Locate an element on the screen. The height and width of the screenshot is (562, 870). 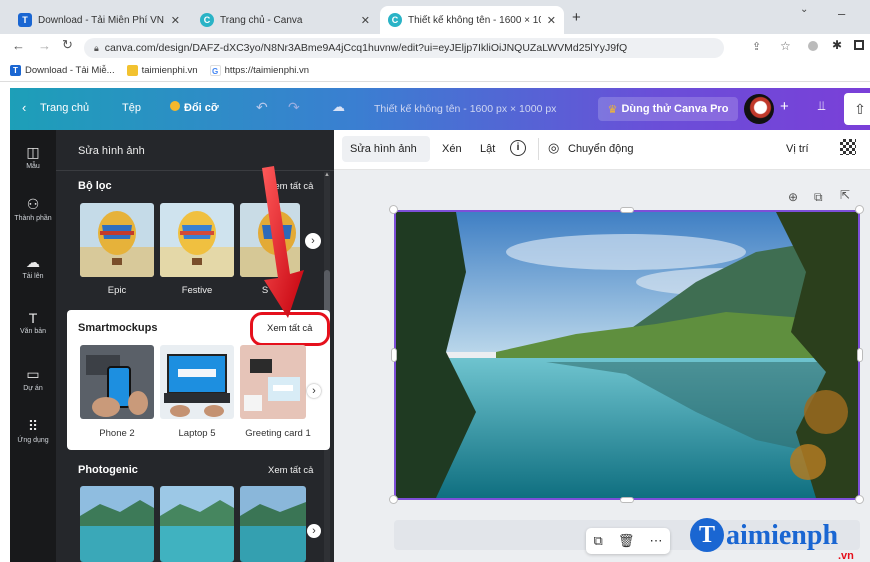
mockup-thumbnail-greeting-card1 is located at coordinates (273, 382).